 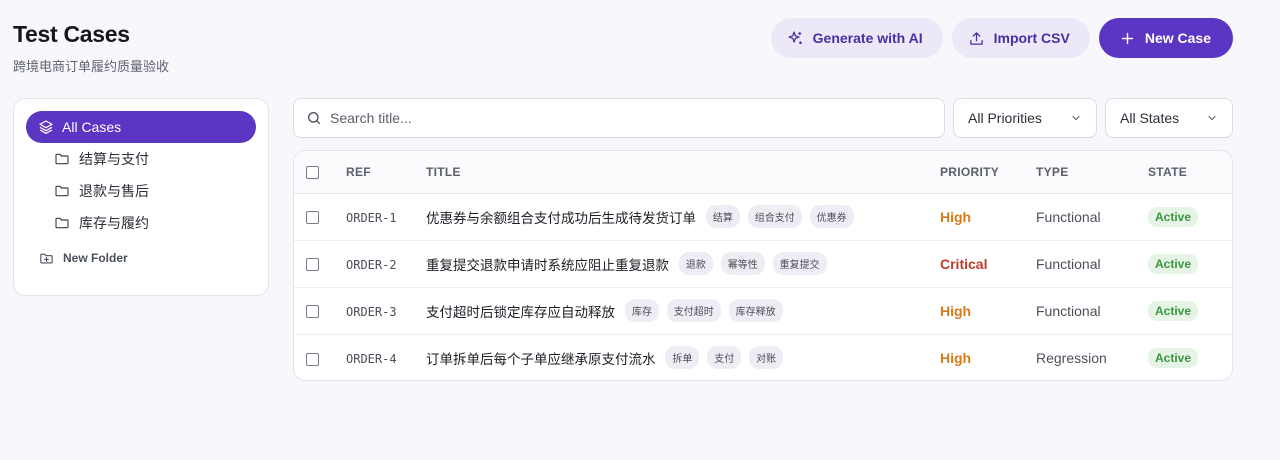 What do you see at coordinates (114, 224) in the screenshot?
I see `sidebar-folder-label: 库存与履约` at bounding box center [114, 224].